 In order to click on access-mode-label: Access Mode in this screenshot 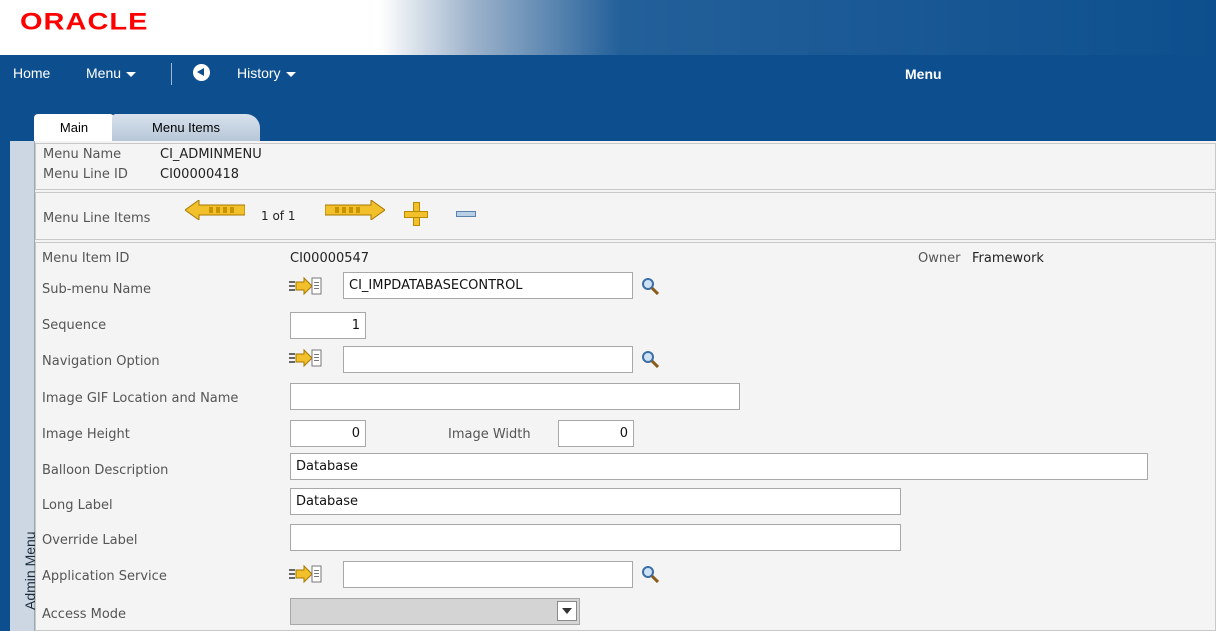, I will do `click(84, 614)`.